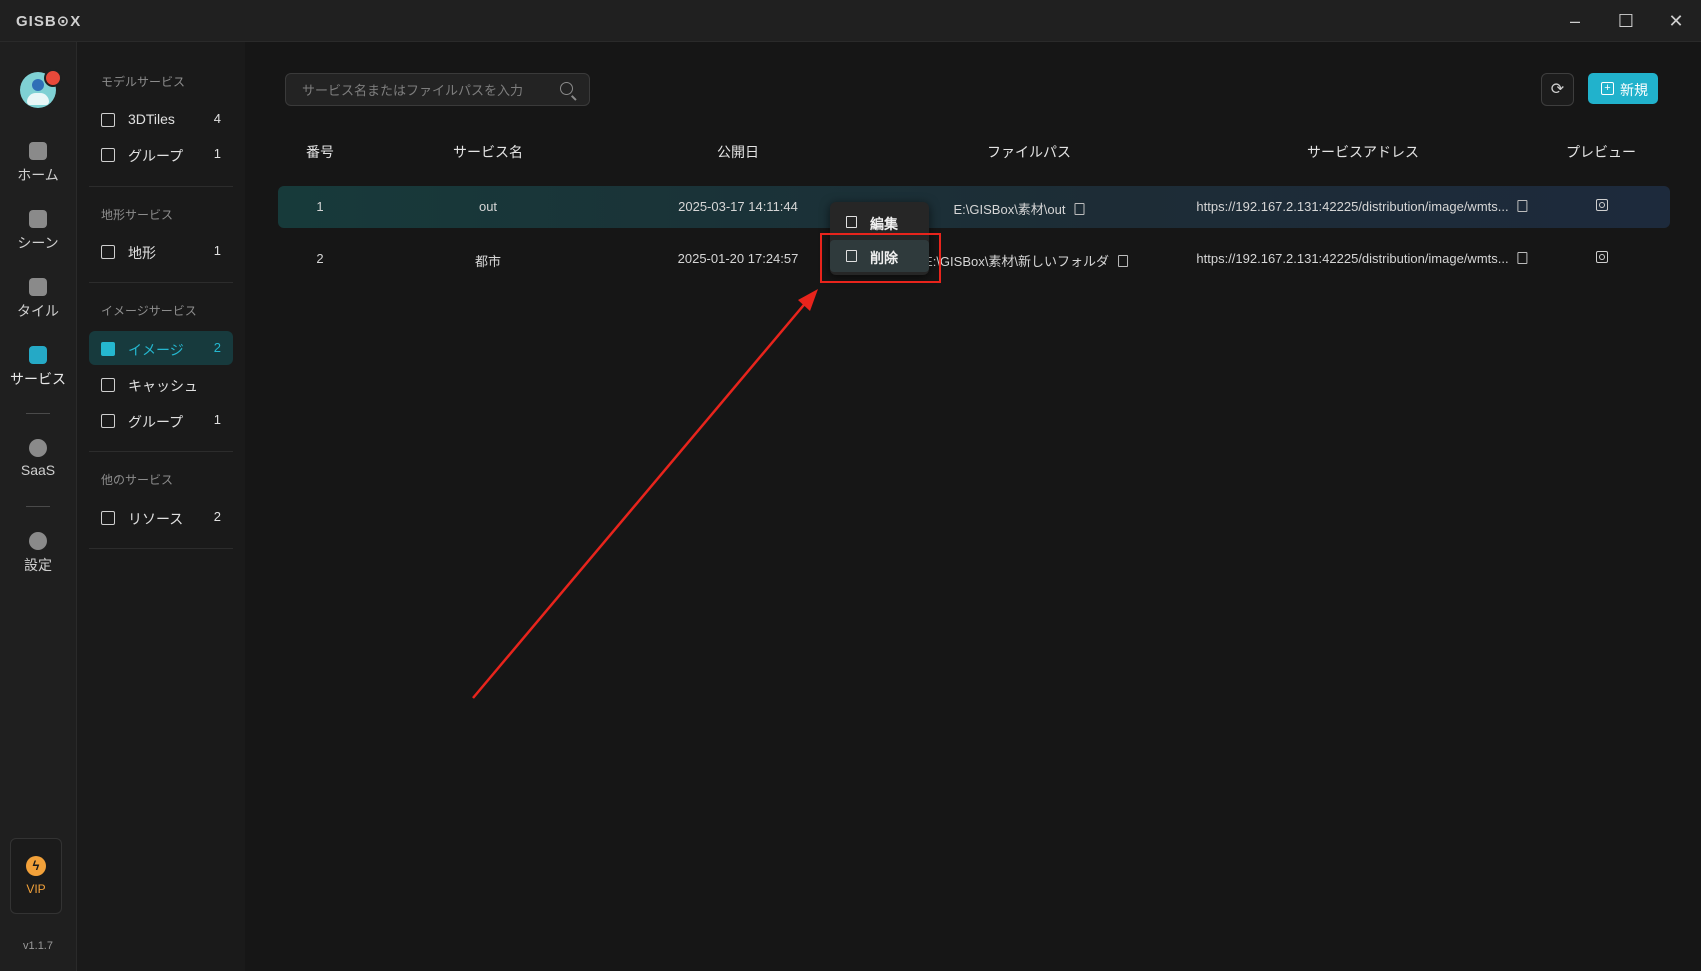 The width and height of the screenshot is (1701, 971). What do you see at coordinates (38, 231) in the screenshot?
I see `rail-item-scene: シーン` at bounding box center [38, 231].